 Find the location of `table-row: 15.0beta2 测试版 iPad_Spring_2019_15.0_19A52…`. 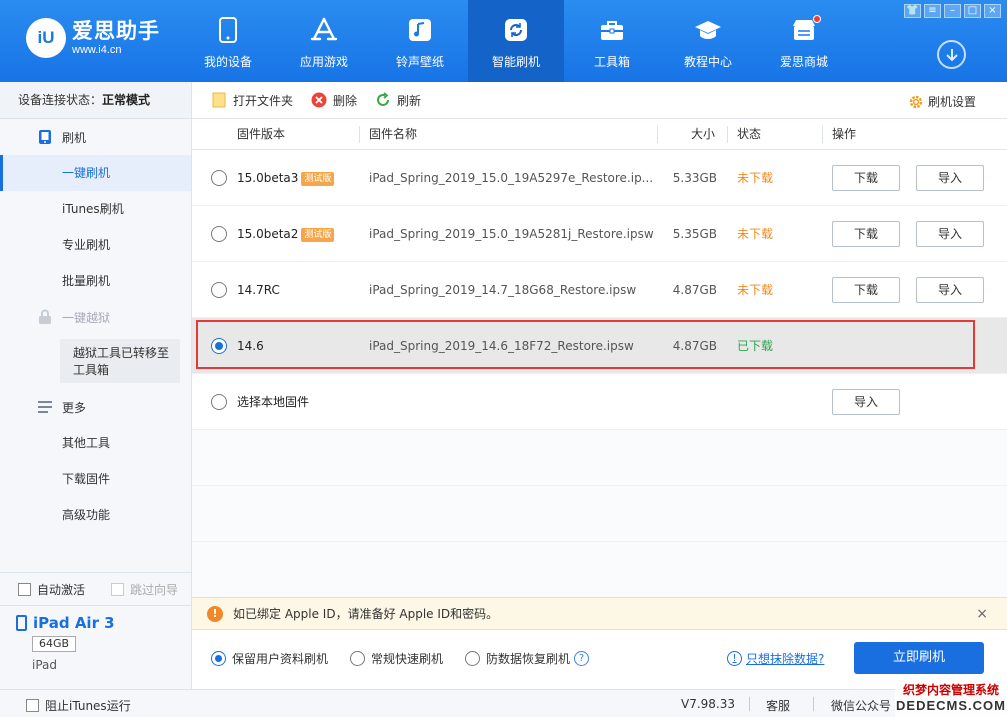

table-row: 15.0beta2 测试版 iPad_Spring_2019_15.0_19A52… is located at coordinates (599, 234).